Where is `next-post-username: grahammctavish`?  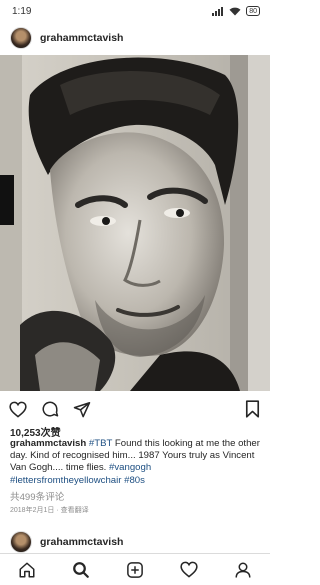
next-post-username: grahammctavish is located at coordinates (81, 542).